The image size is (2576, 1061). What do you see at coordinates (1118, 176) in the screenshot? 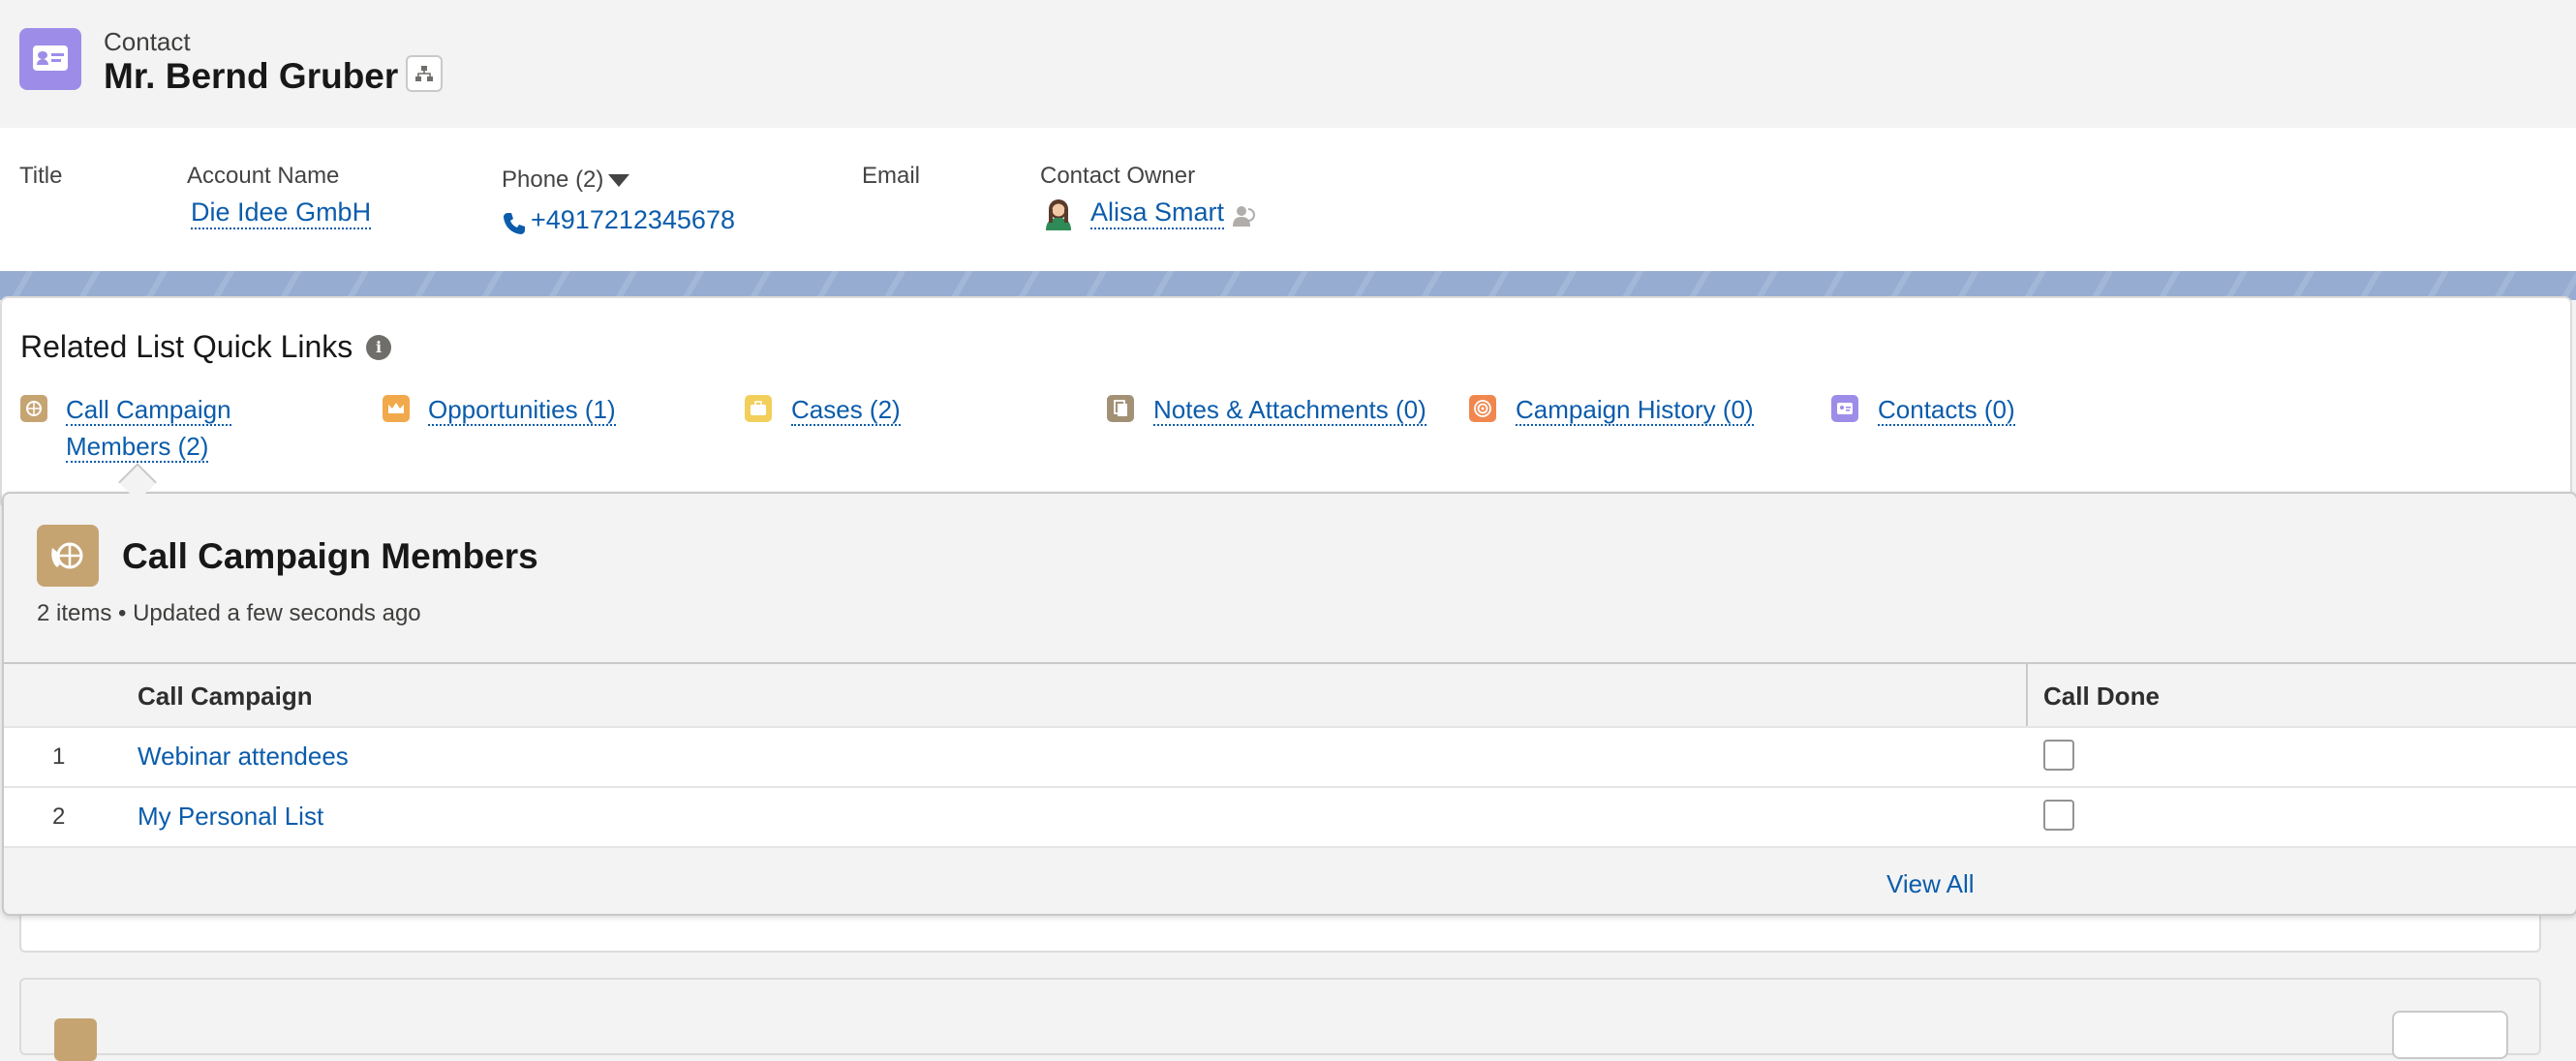
I see `contact-owner-label: Contact Owner` at bounding box center [1118, 176].